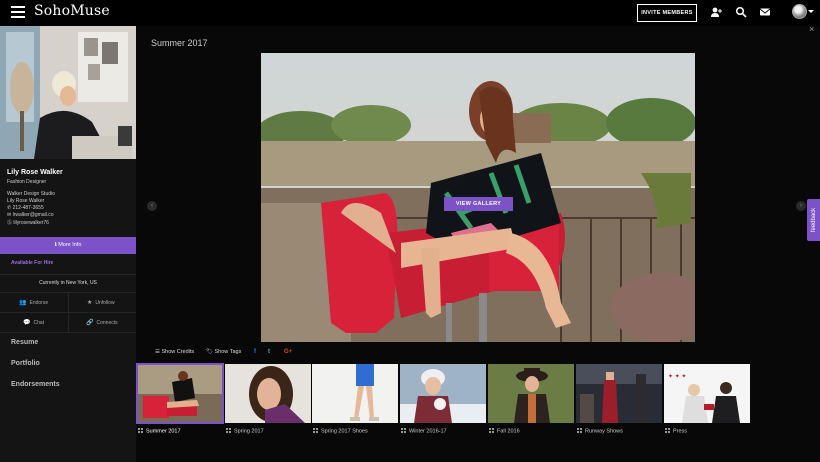  What do you see at coordinates (35, 172) in the screenshot?
I see `profile-name: Lily Rose Walker` at bounding box center [35, 172].